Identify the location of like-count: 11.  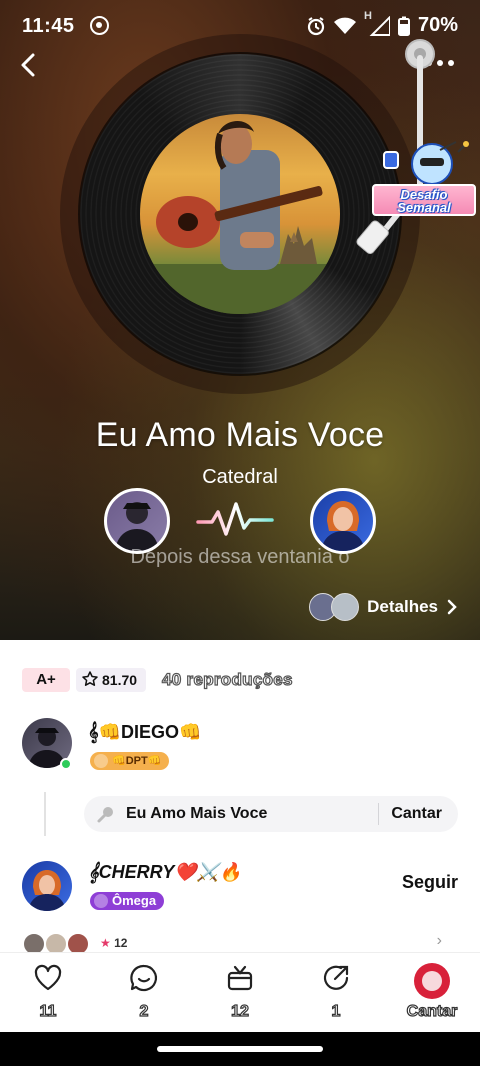
(48, 1011).